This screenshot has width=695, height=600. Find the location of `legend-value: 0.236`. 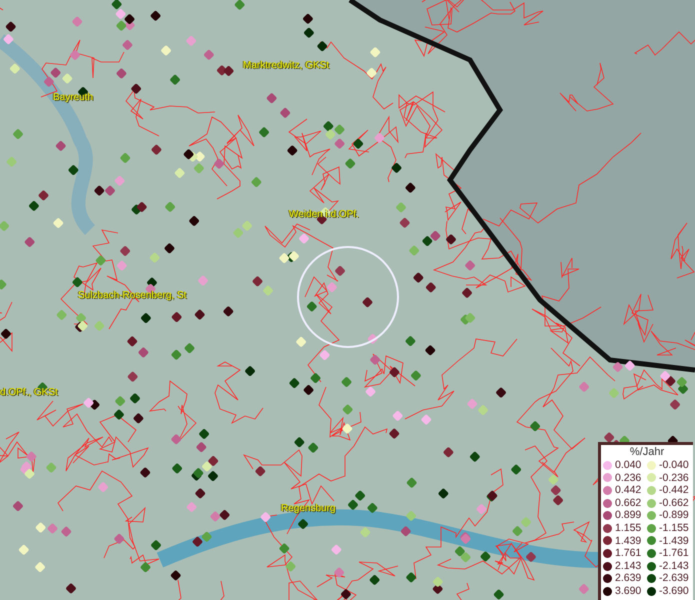

legend-value: 0.236 is located at coordinates (628, 478).